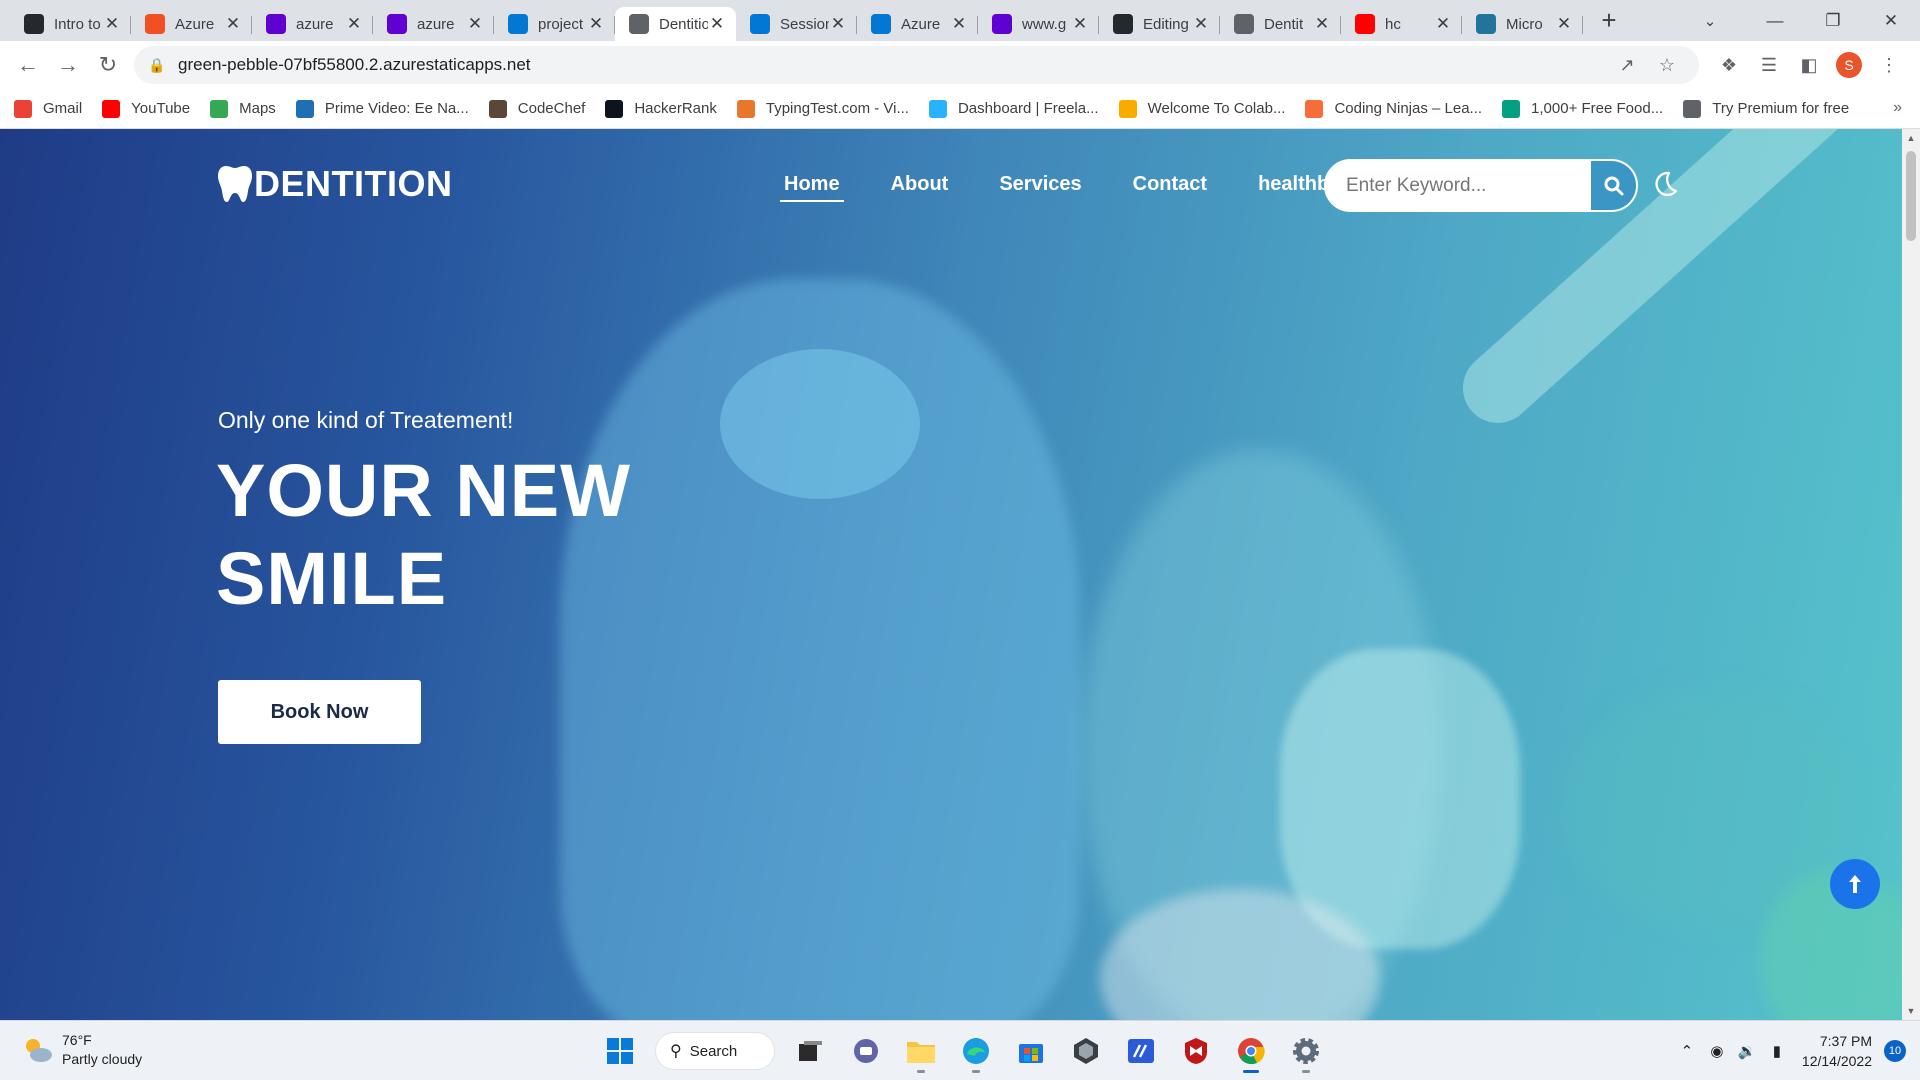  Describe the element at coordinates (23, 108) in the screenshot. I see `gmail-icon` at that location.